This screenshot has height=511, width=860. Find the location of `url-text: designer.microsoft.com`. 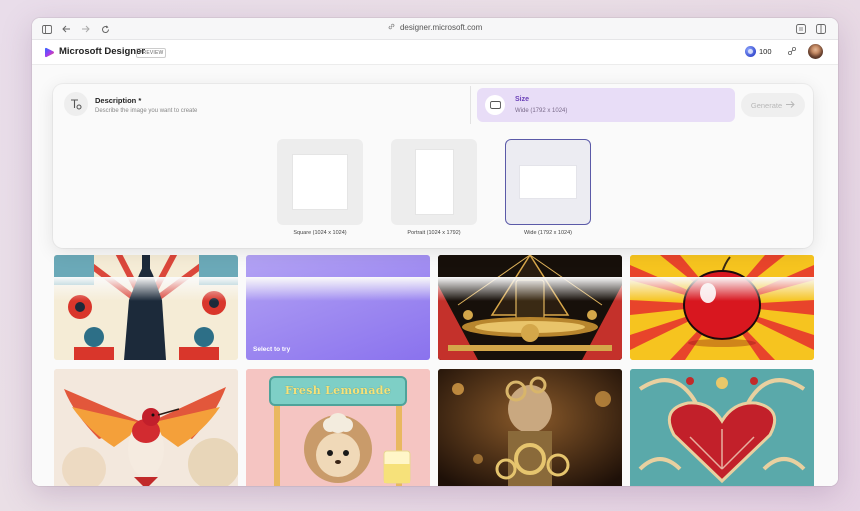

url-text: designer.microsoft.com is located at coordinates (441, 27).